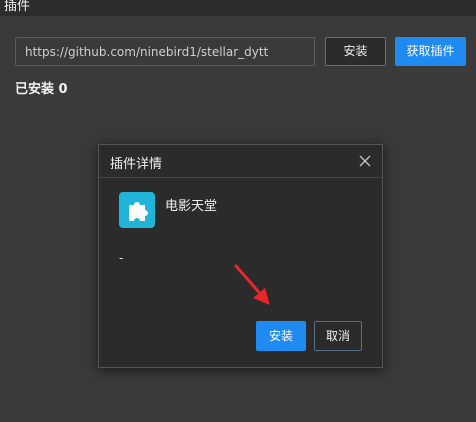  I want to click on window-title: 插件, so click(238, 8).